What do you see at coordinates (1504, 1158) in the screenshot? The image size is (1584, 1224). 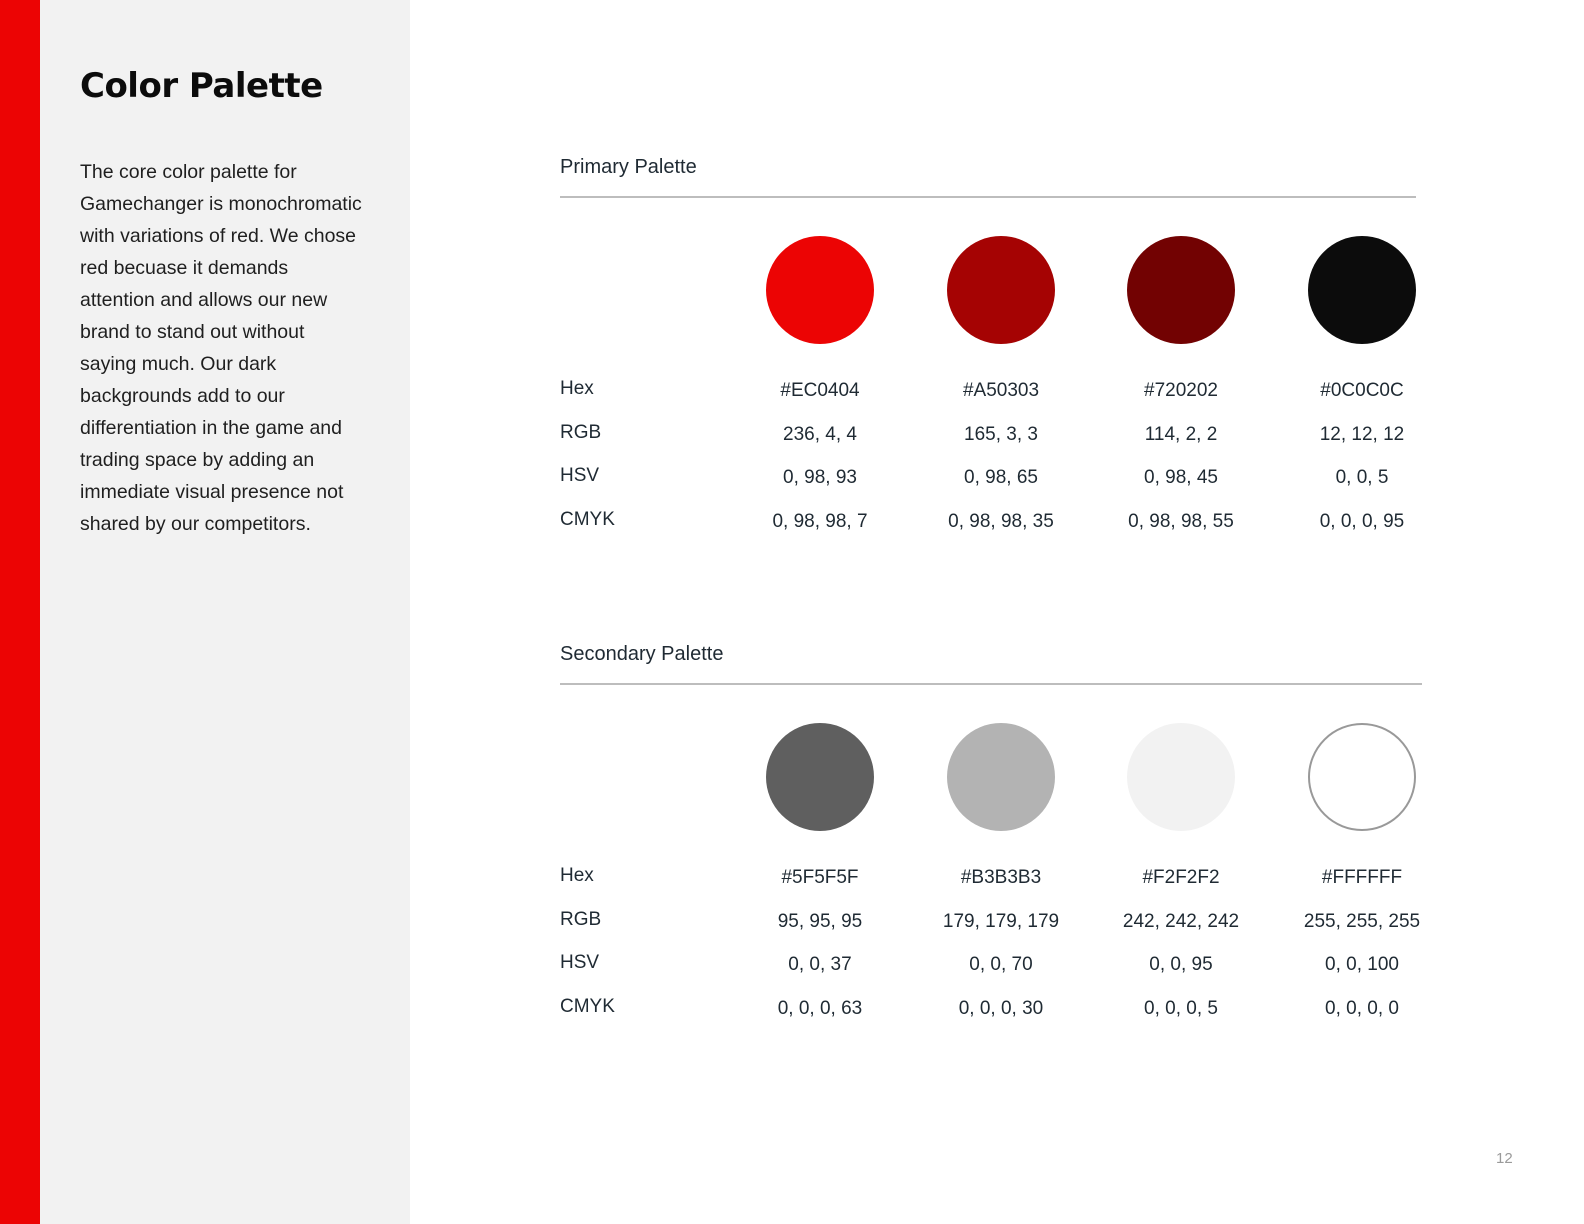 I see `page-number: 12` at bounding box center [1504, 1158].